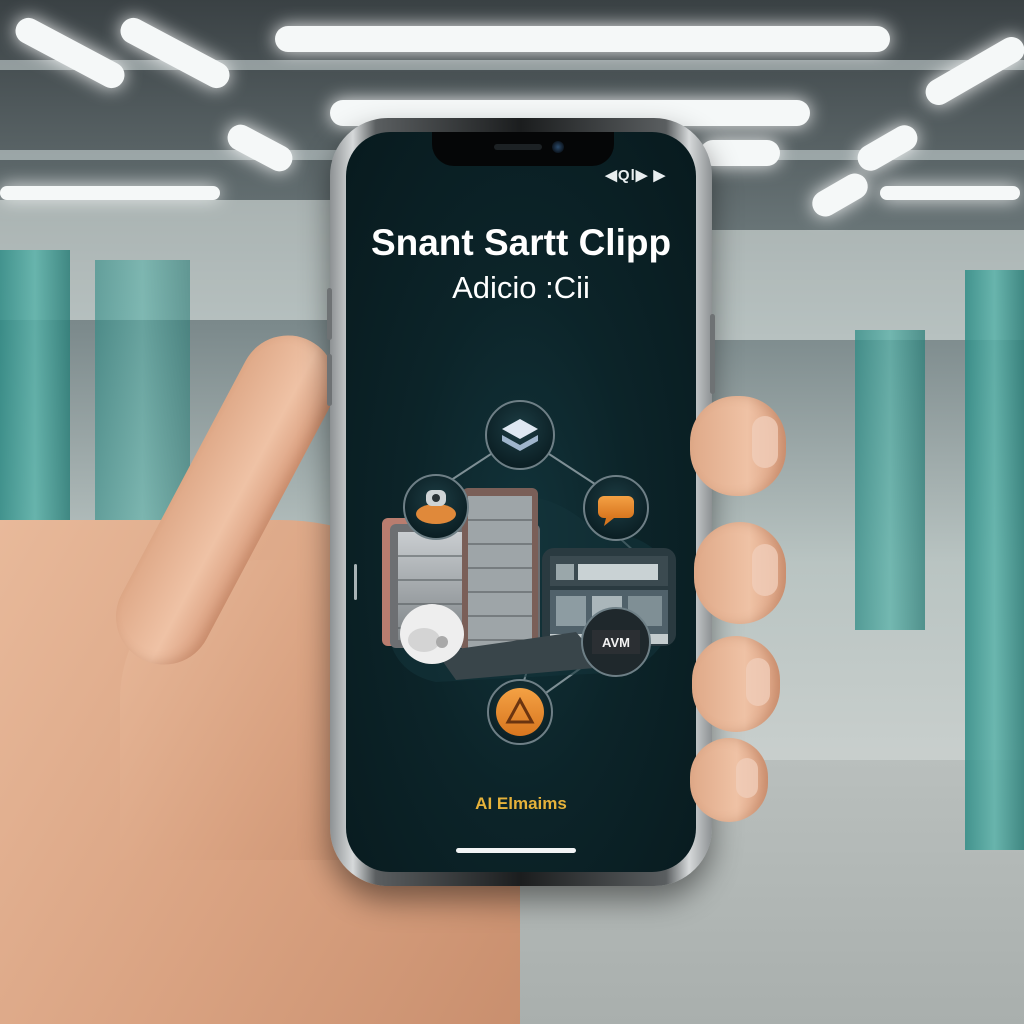 This screenshot has width=1024, height=1024. What do you see at coordinates (529, 572) in the screenshot?
I see `feature-diagram: AVM` at bounding box center [529, 572].